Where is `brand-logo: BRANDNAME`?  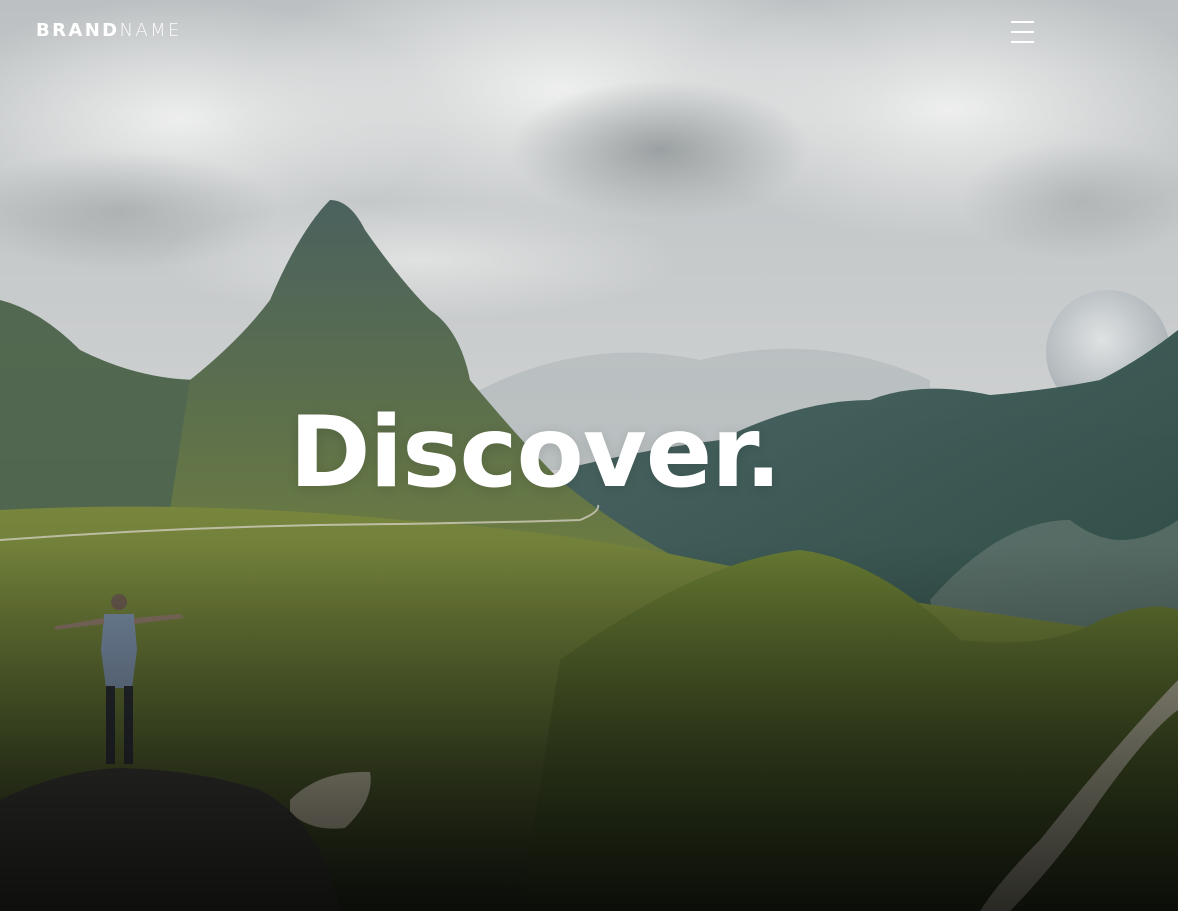
brand-logo: BRANDNAME is located at coordinates (109, 31).